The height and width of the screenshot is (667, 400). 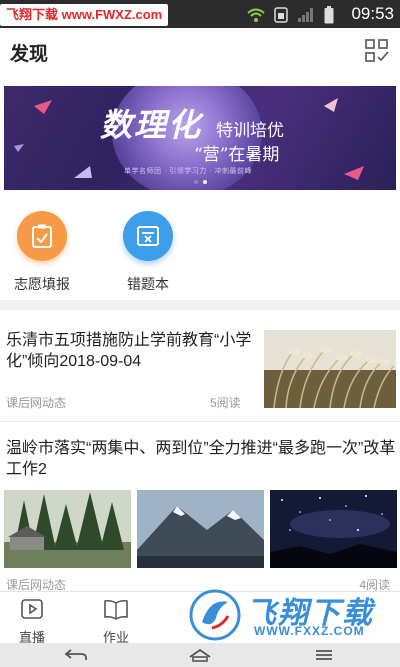 I want to click on article-title: 乐清市五项措施防止学前教育“小学化”倾向2018-09-04, so click(x=129, y=351).